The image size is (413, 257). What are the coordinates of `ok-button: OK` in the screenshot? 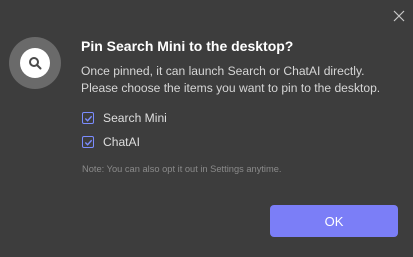 It's located at (334, 221).